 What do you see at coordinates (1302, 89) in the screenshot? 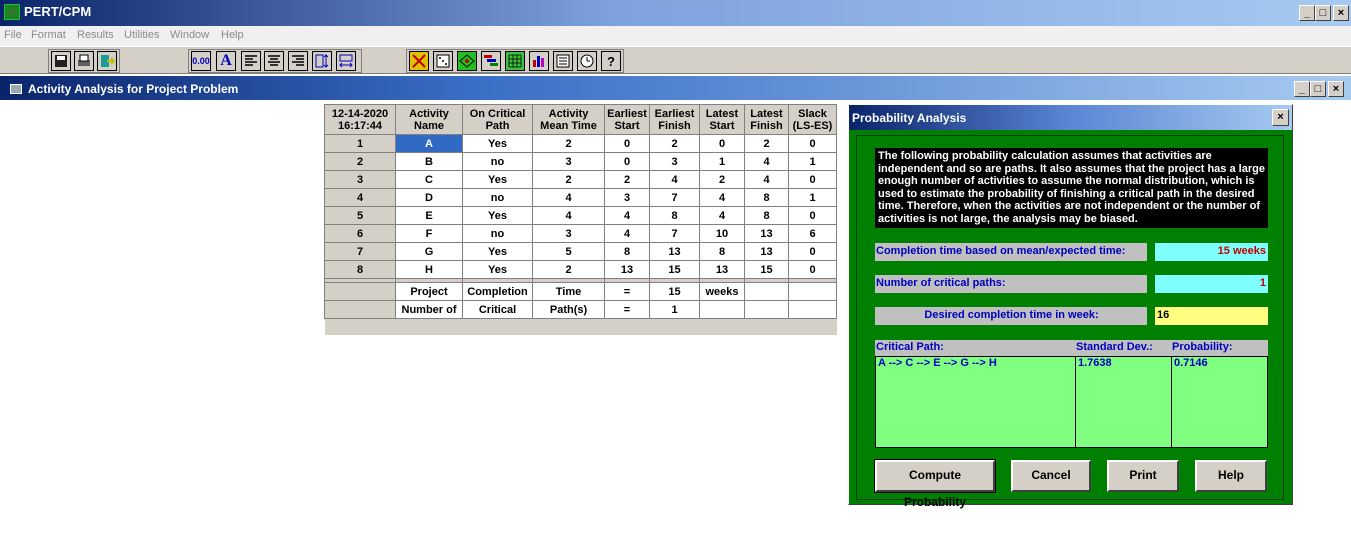
I see `child-minimize-button: _` at bounding box center [1302, 89].